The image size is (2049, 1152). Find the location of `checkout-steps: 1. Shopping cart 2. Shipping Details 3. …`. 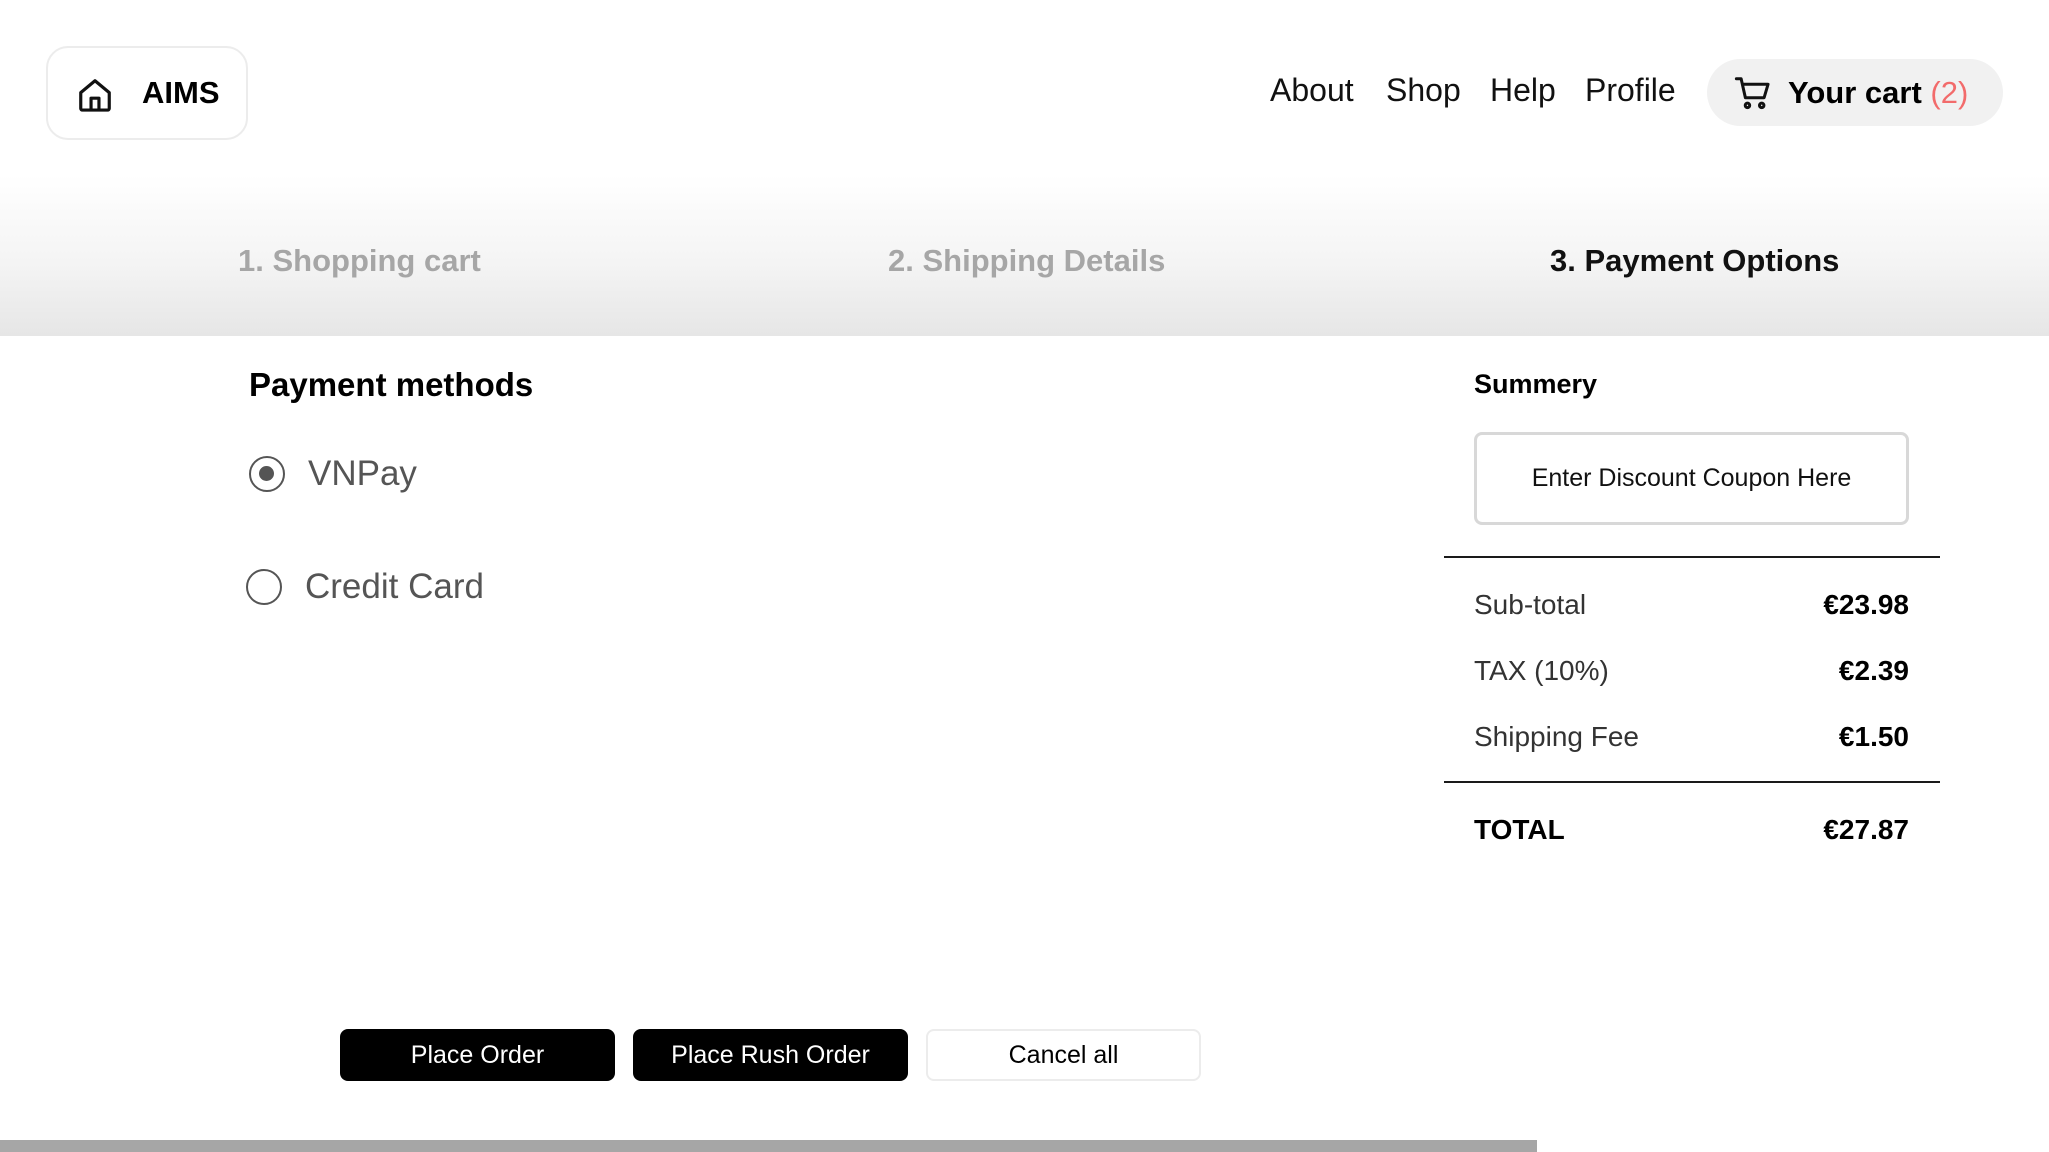

checkout-steps: 1. Shopping cart 2. Shipping Details 3. … is located at coordinates (1024, 255).